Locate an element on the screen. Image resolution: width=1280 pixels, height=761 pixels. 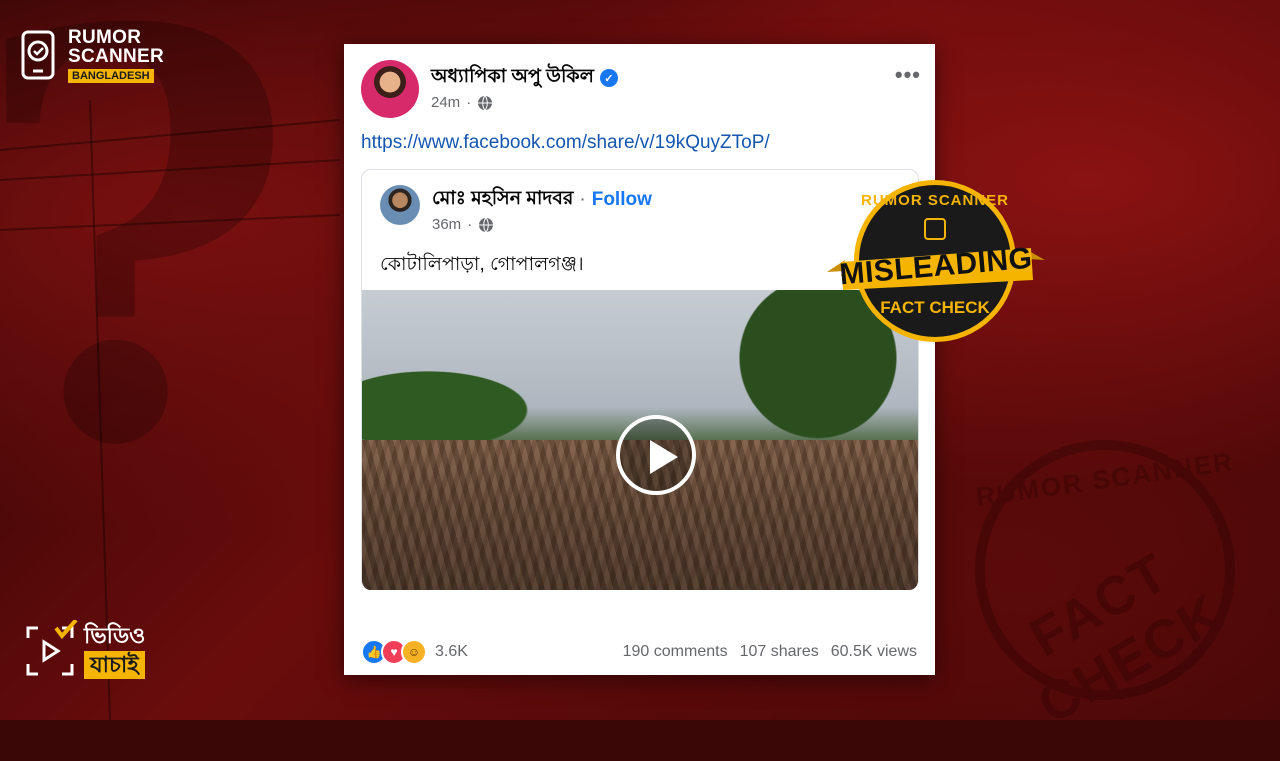
post-author: অধ্যাপিকা অপু উকিল ✓ is located at coordinates (524, 78).